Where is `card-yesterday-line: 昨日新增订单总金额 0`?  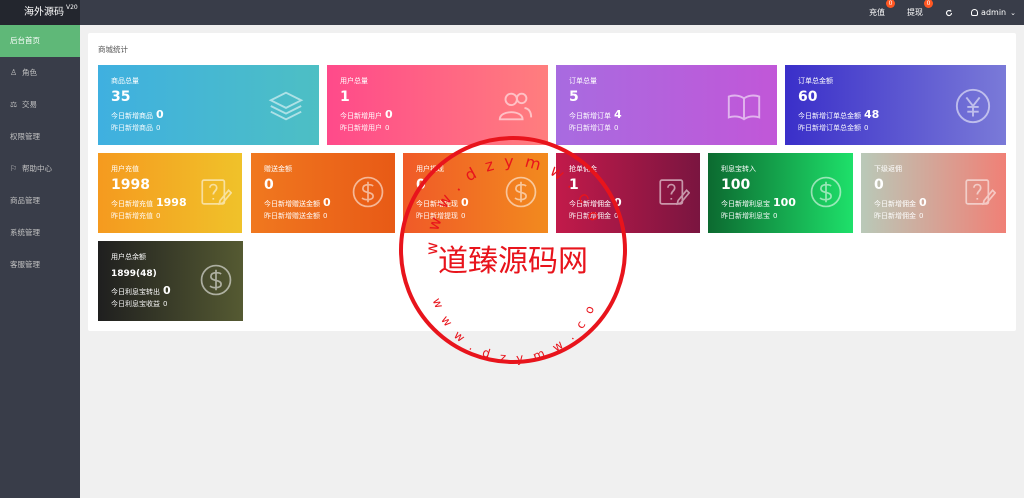 card-yesterday-line: 昨日新增订单总金额 0 is located at coordinates (833, 128).